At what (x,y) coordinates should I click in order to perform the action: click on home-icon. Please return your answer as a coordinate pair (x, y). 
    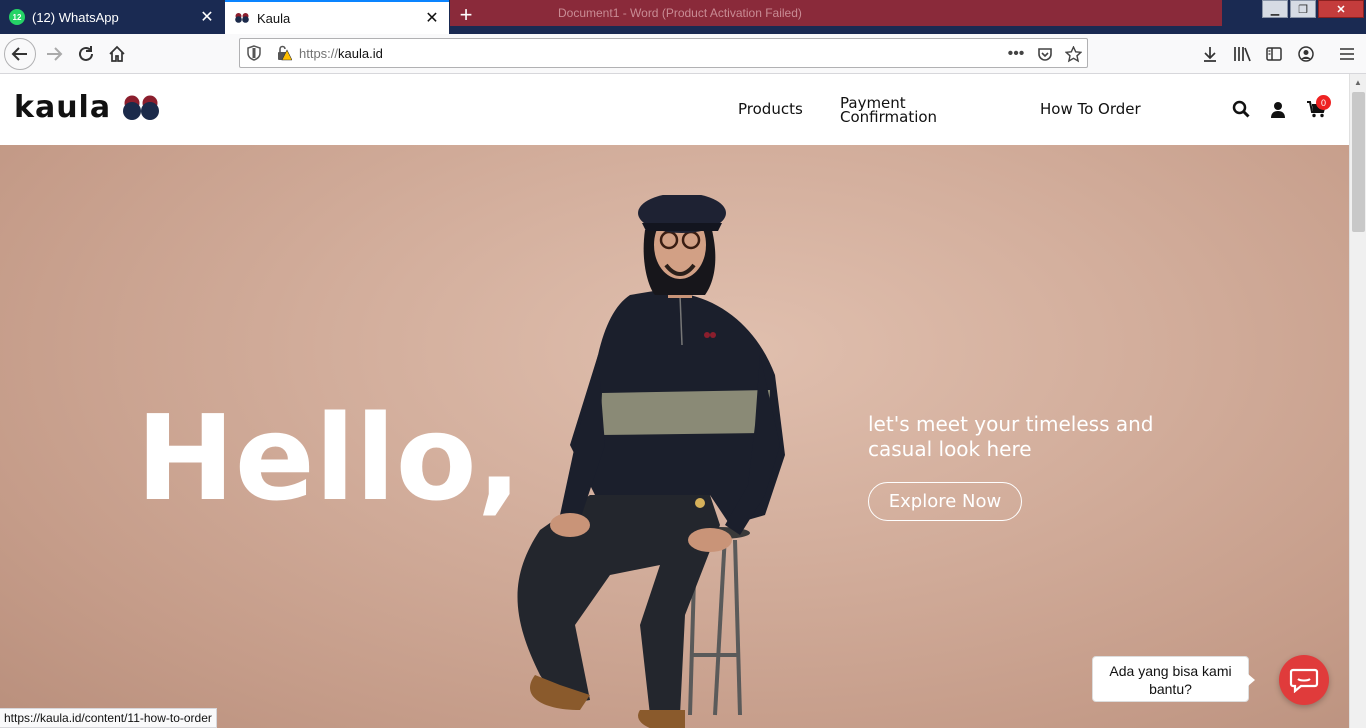
    Looking at the image, I should click on (117, 53).